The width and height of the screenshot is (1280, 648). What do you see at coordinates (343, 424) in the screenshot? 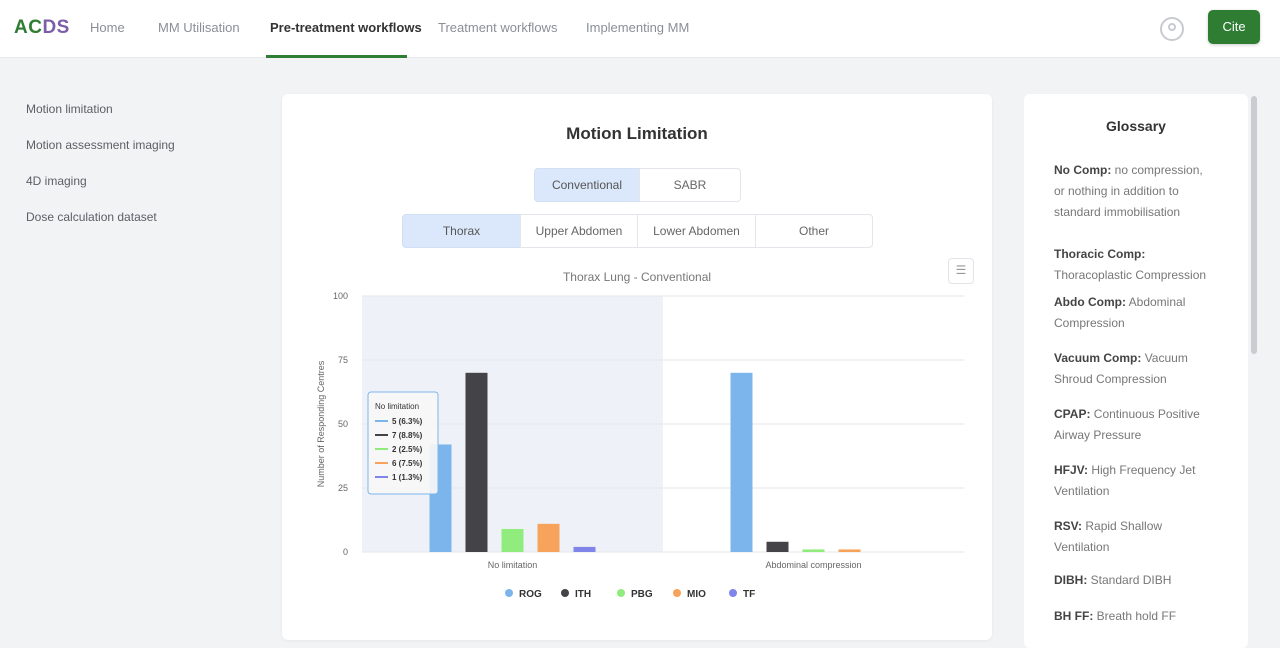
I see `y-tick-label: 50` at bounding box center [343, 424].